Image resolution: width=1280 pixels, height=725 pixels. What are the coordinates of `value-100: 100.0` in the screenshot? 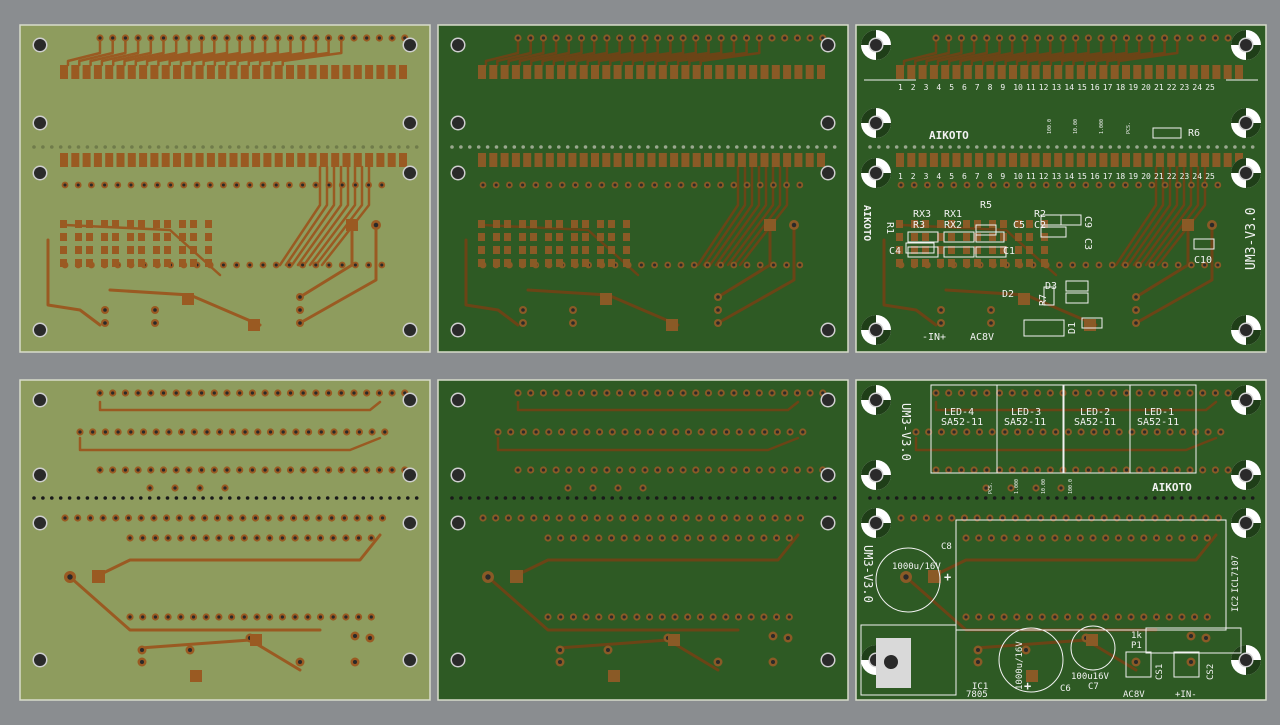 It's located at (1050, 126).